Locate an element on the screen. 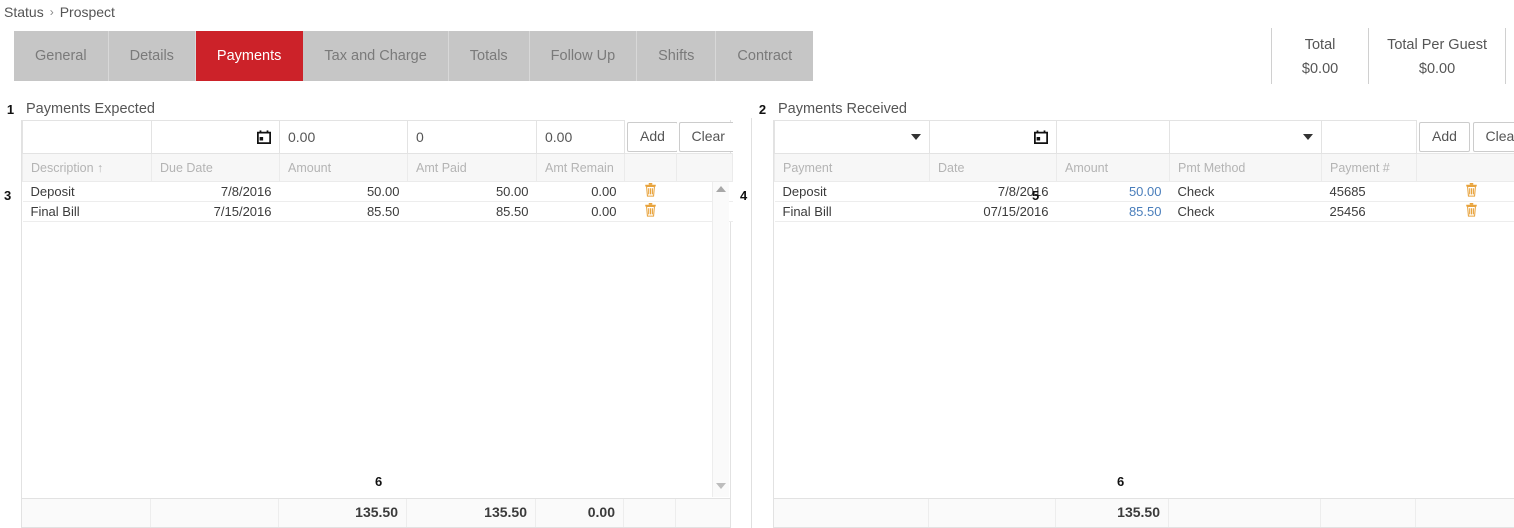 This screenshot has width=1514, height=528. tab-tax-and-charge: Tax and Charge is located at coordinates (376, 56).